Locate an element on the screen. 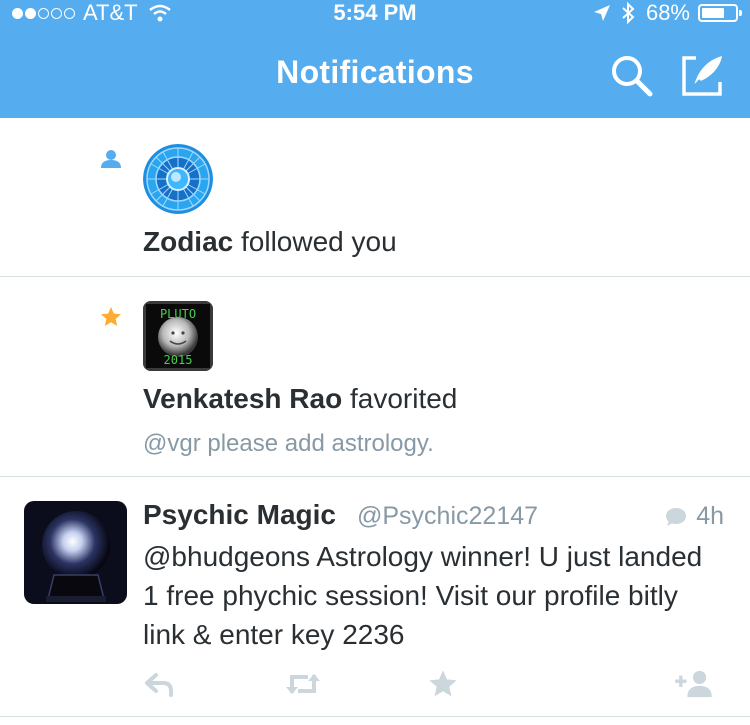 The width and height of the screenshot is (750, 725). bluetooth-icon is located at coordinates (628, 13).